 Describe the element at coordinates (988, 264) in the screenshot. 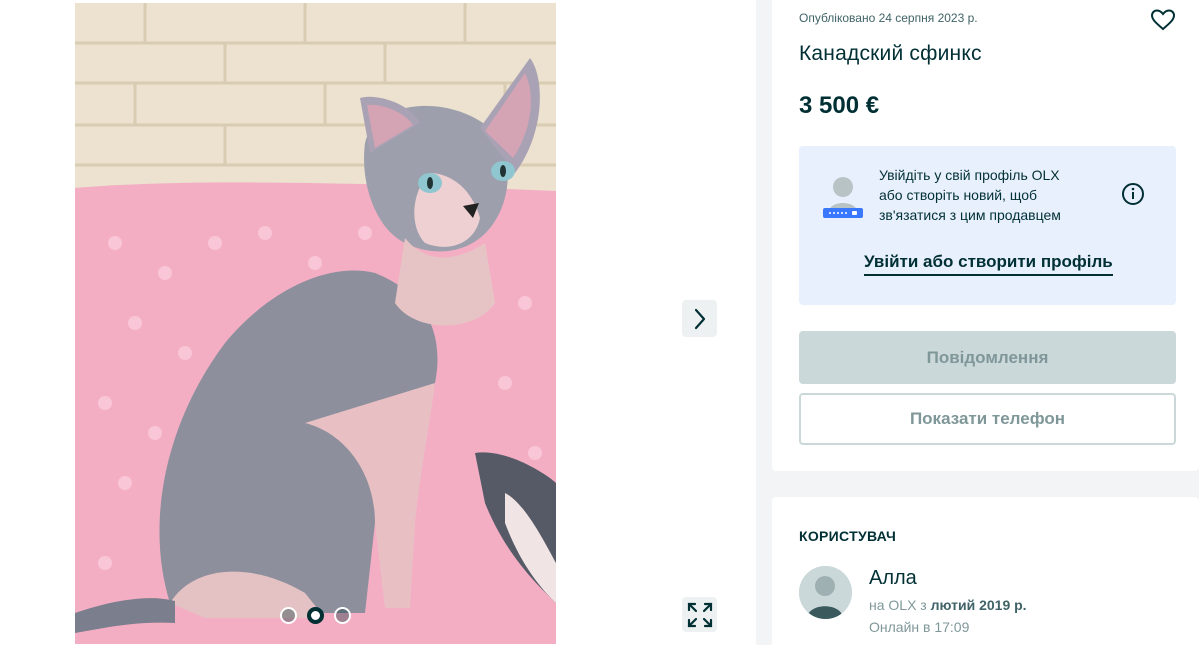

I see `login-or-register-link: Увійти або створити профіль` at that location.